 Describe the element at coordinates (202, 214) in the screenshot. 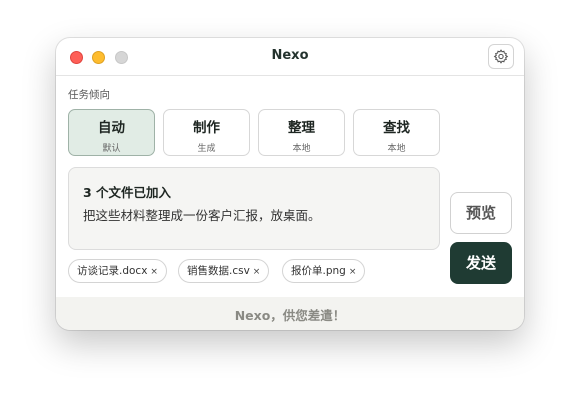

I see `prompt-text: 把这些材料整理成一份客户汇报，放桌面。` at that location.